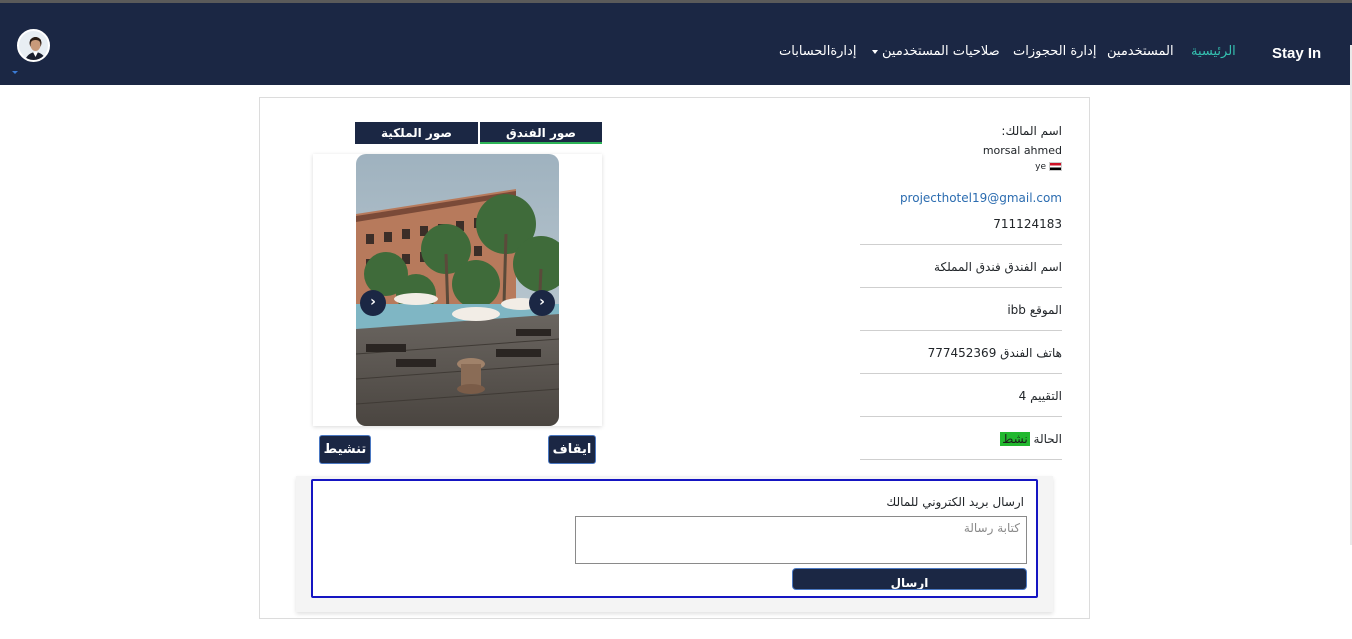 This screenshot has height=639, width=1352. Describe the element at coordinates (1040, 167) in the screenshot. I see `owner-country-code: ye` at that location.